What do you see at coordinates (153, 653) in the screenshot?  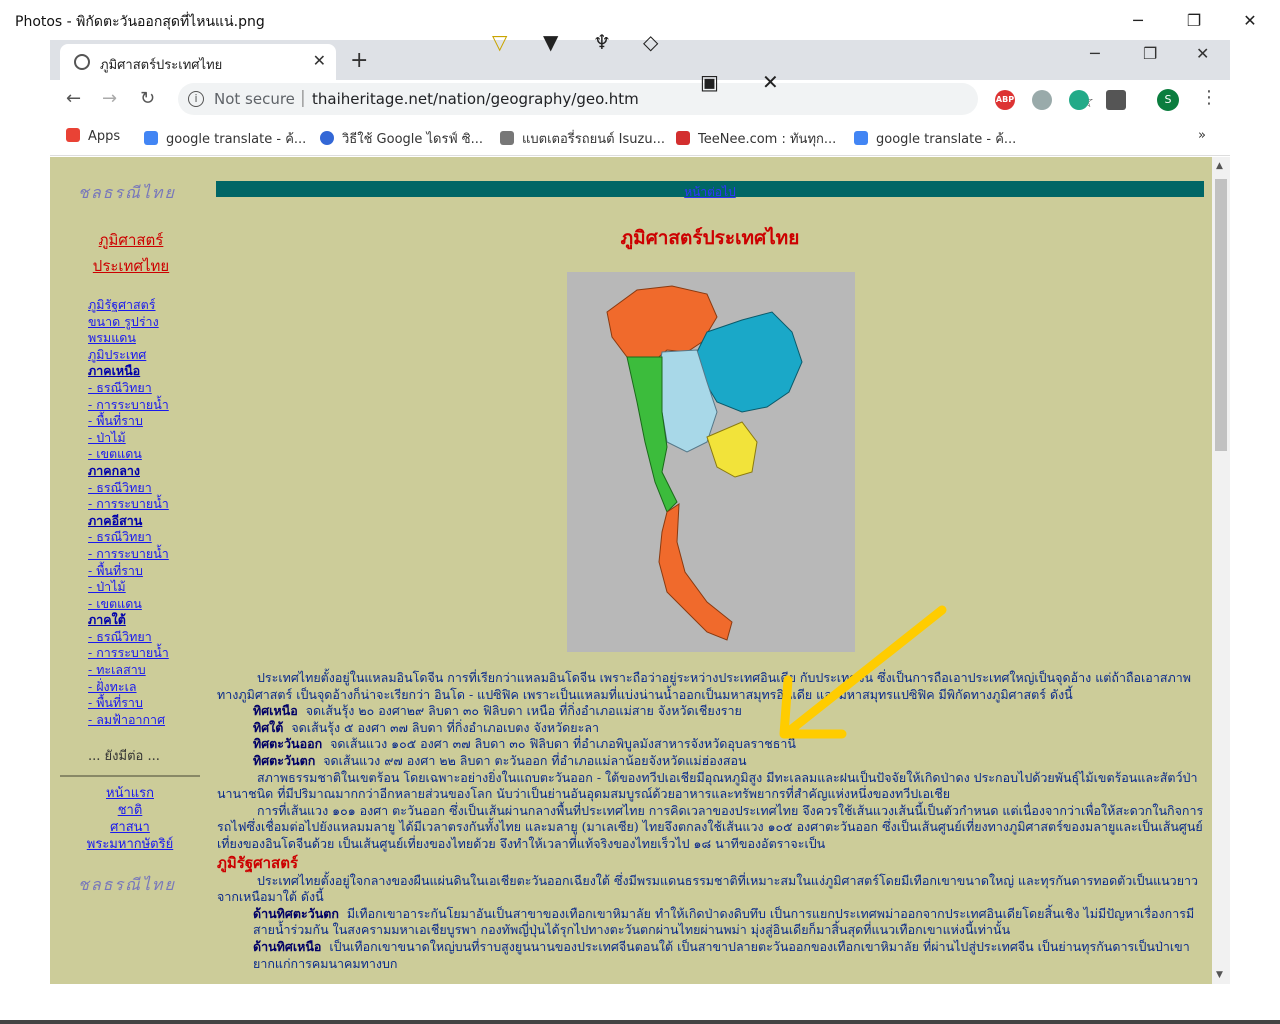 I see `sidebar-item-21: - การระบายน้ำ` at bounding box center [153, 653].